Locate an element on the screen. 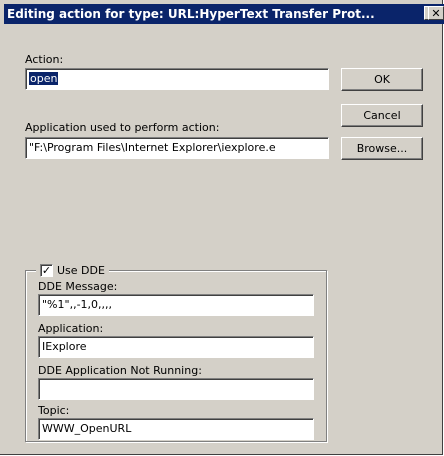 The width and height of the screenshot is (444, 456). cancel-button: Cancel is located at coordinates (382, 115).